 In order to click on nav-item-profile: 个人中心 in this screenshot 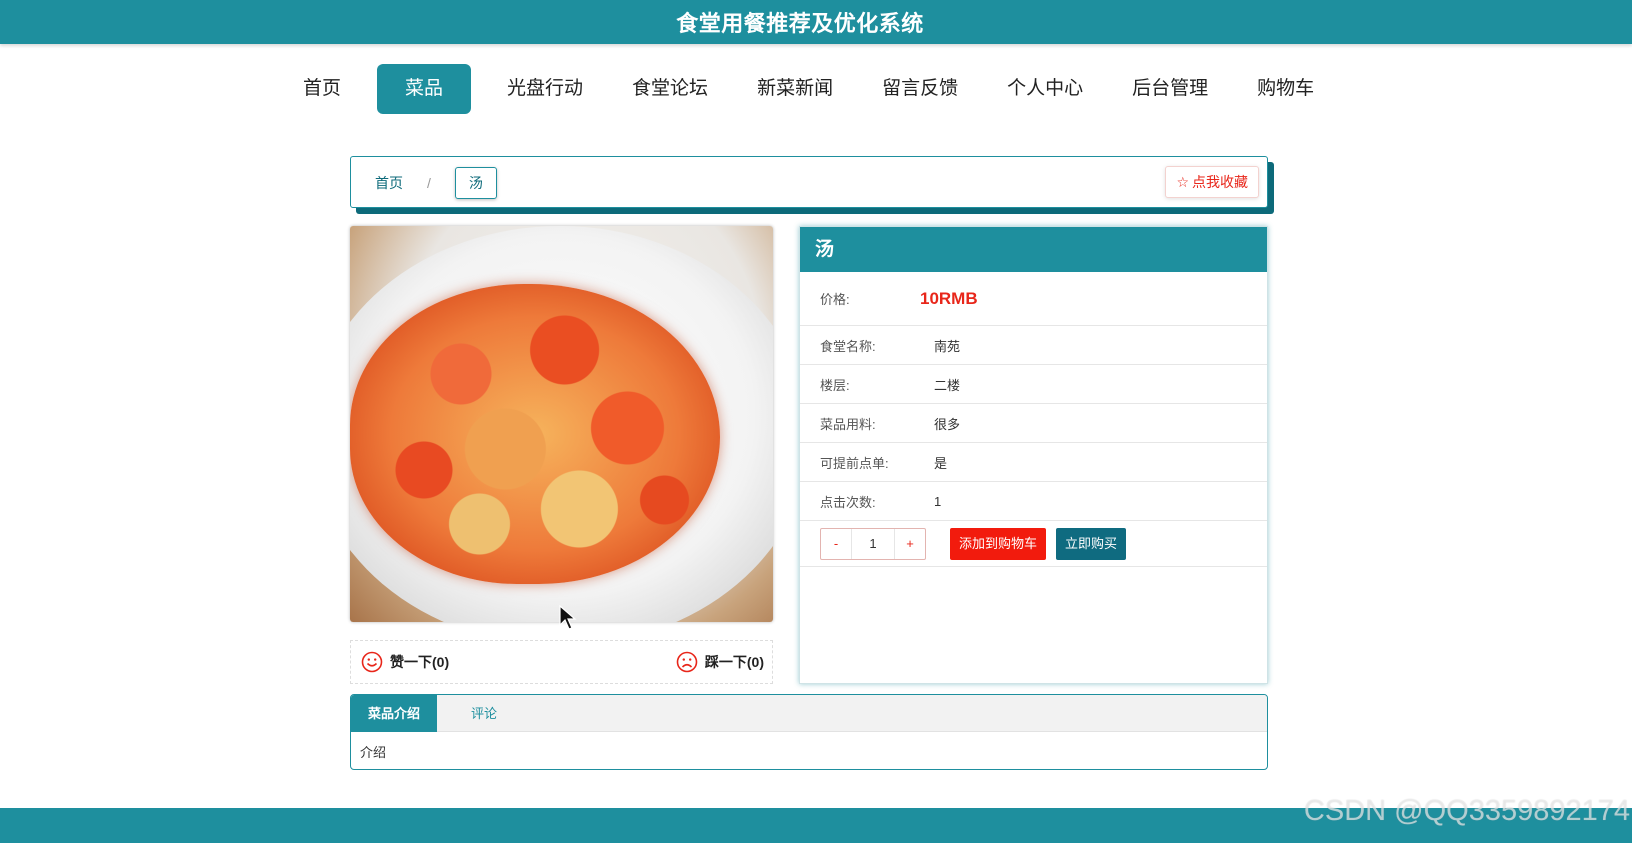, I will do `click(1045, 89)`.